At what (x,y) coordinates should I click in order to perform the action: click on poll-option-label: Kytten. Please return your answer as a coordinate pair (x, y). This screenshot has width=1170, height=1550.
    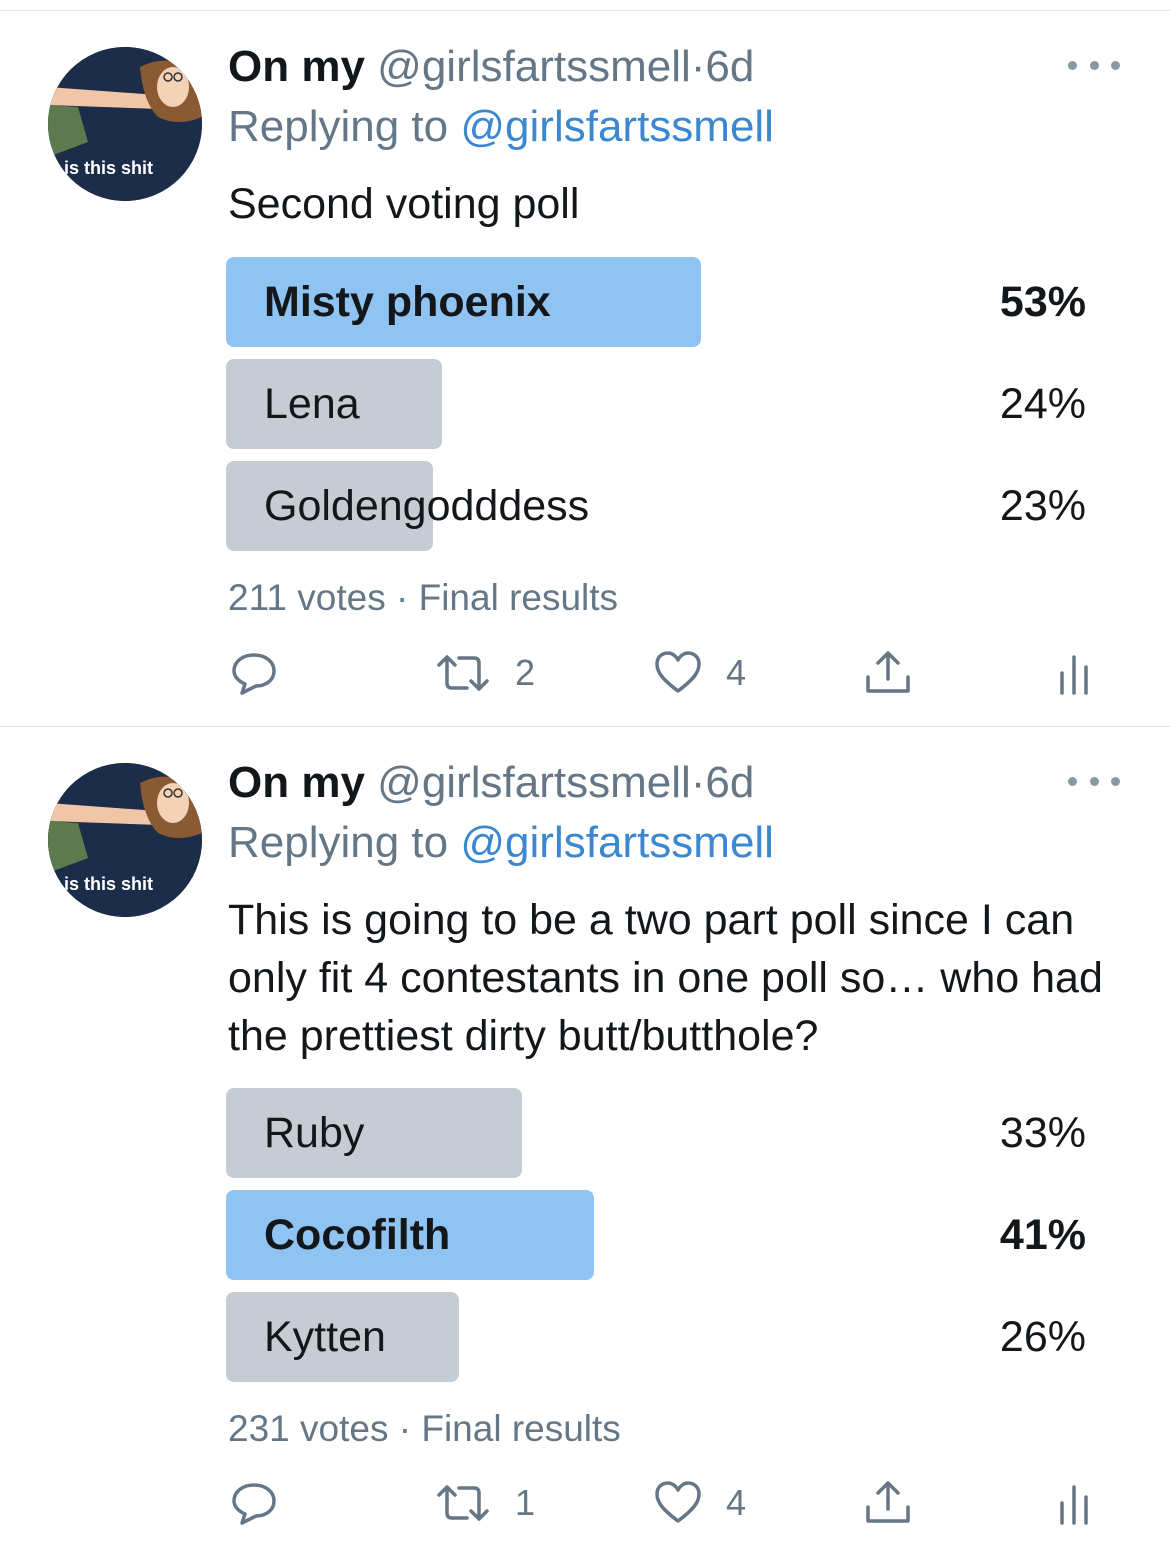
    Looking at the image, I should click on (325, 1337).